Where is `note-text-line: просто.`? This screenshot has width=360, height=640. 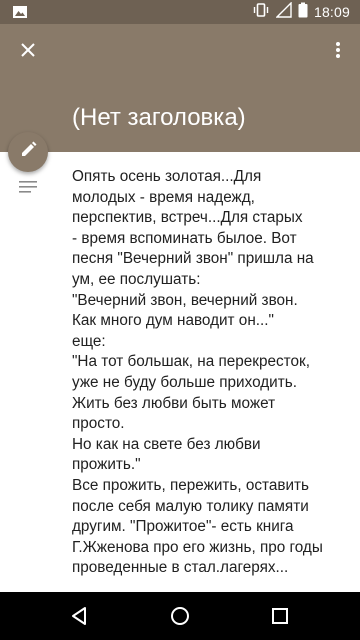
note-text-line: просто. is located at coordinates (98, 424).